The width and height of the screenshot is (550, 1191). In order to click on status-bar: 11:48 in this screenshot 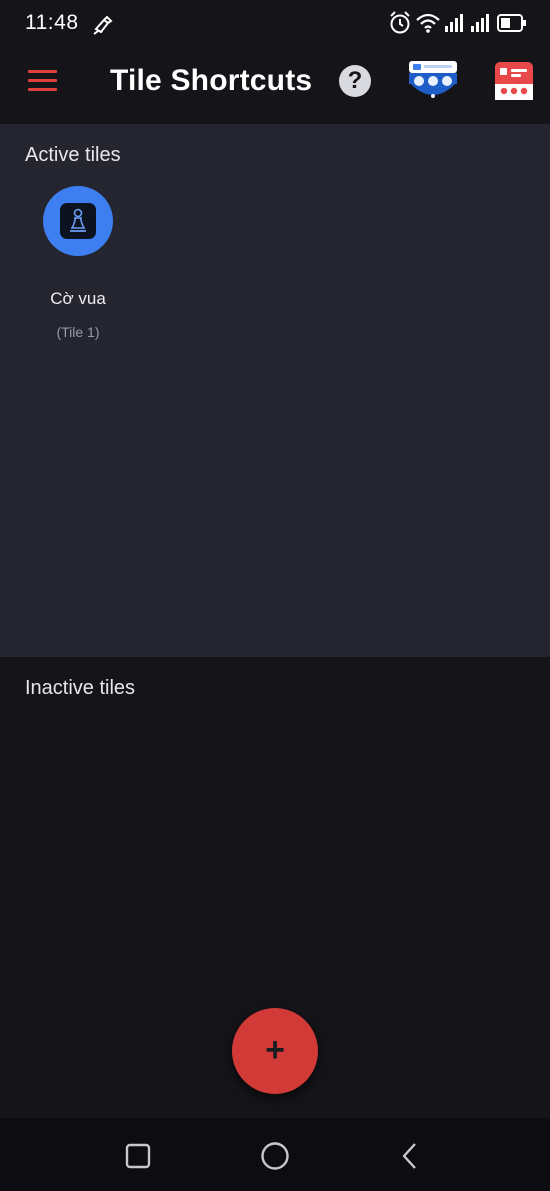, I will do `click(275, 23)`.